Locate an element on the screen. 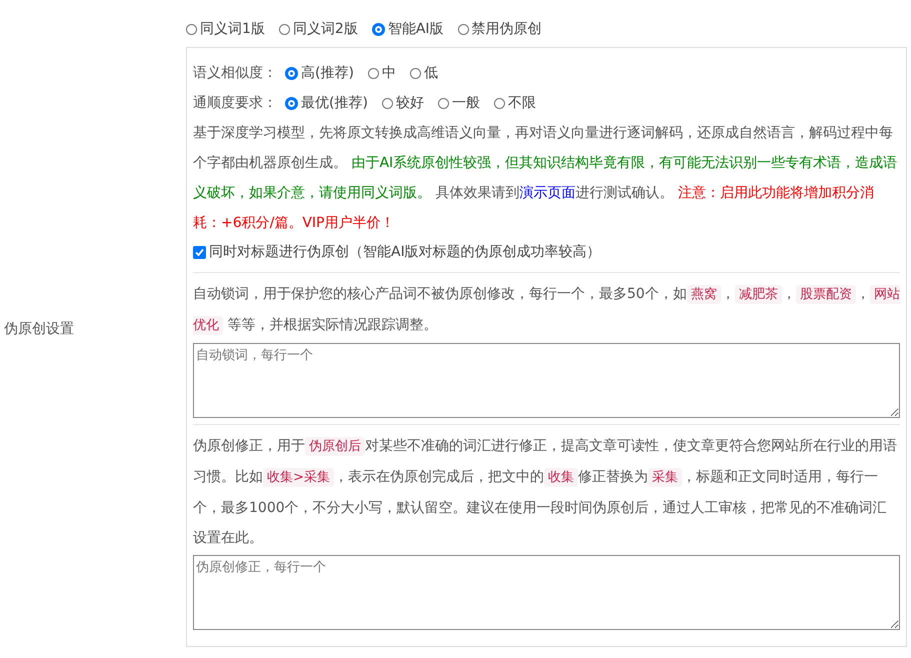 The height and width of the screenshot is (658, 911). radio-option: 较好 is located at coordinates (403, 103).